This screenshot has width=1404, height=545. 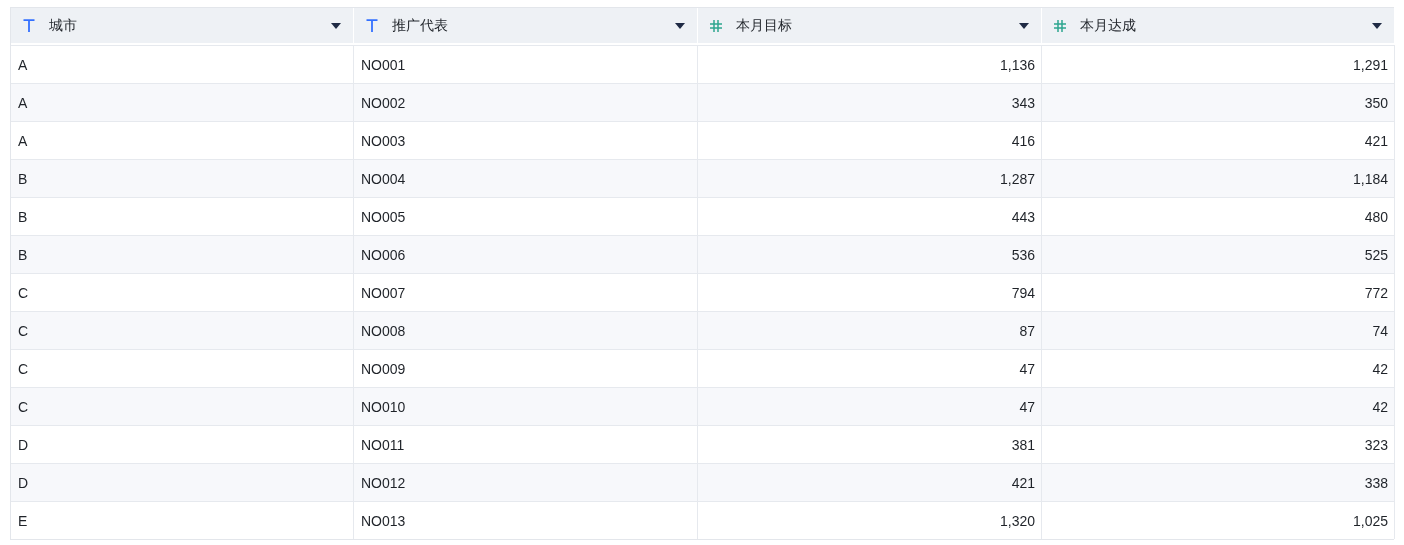 I want to click on table-cell: NO001, so click(x=383, y=64).